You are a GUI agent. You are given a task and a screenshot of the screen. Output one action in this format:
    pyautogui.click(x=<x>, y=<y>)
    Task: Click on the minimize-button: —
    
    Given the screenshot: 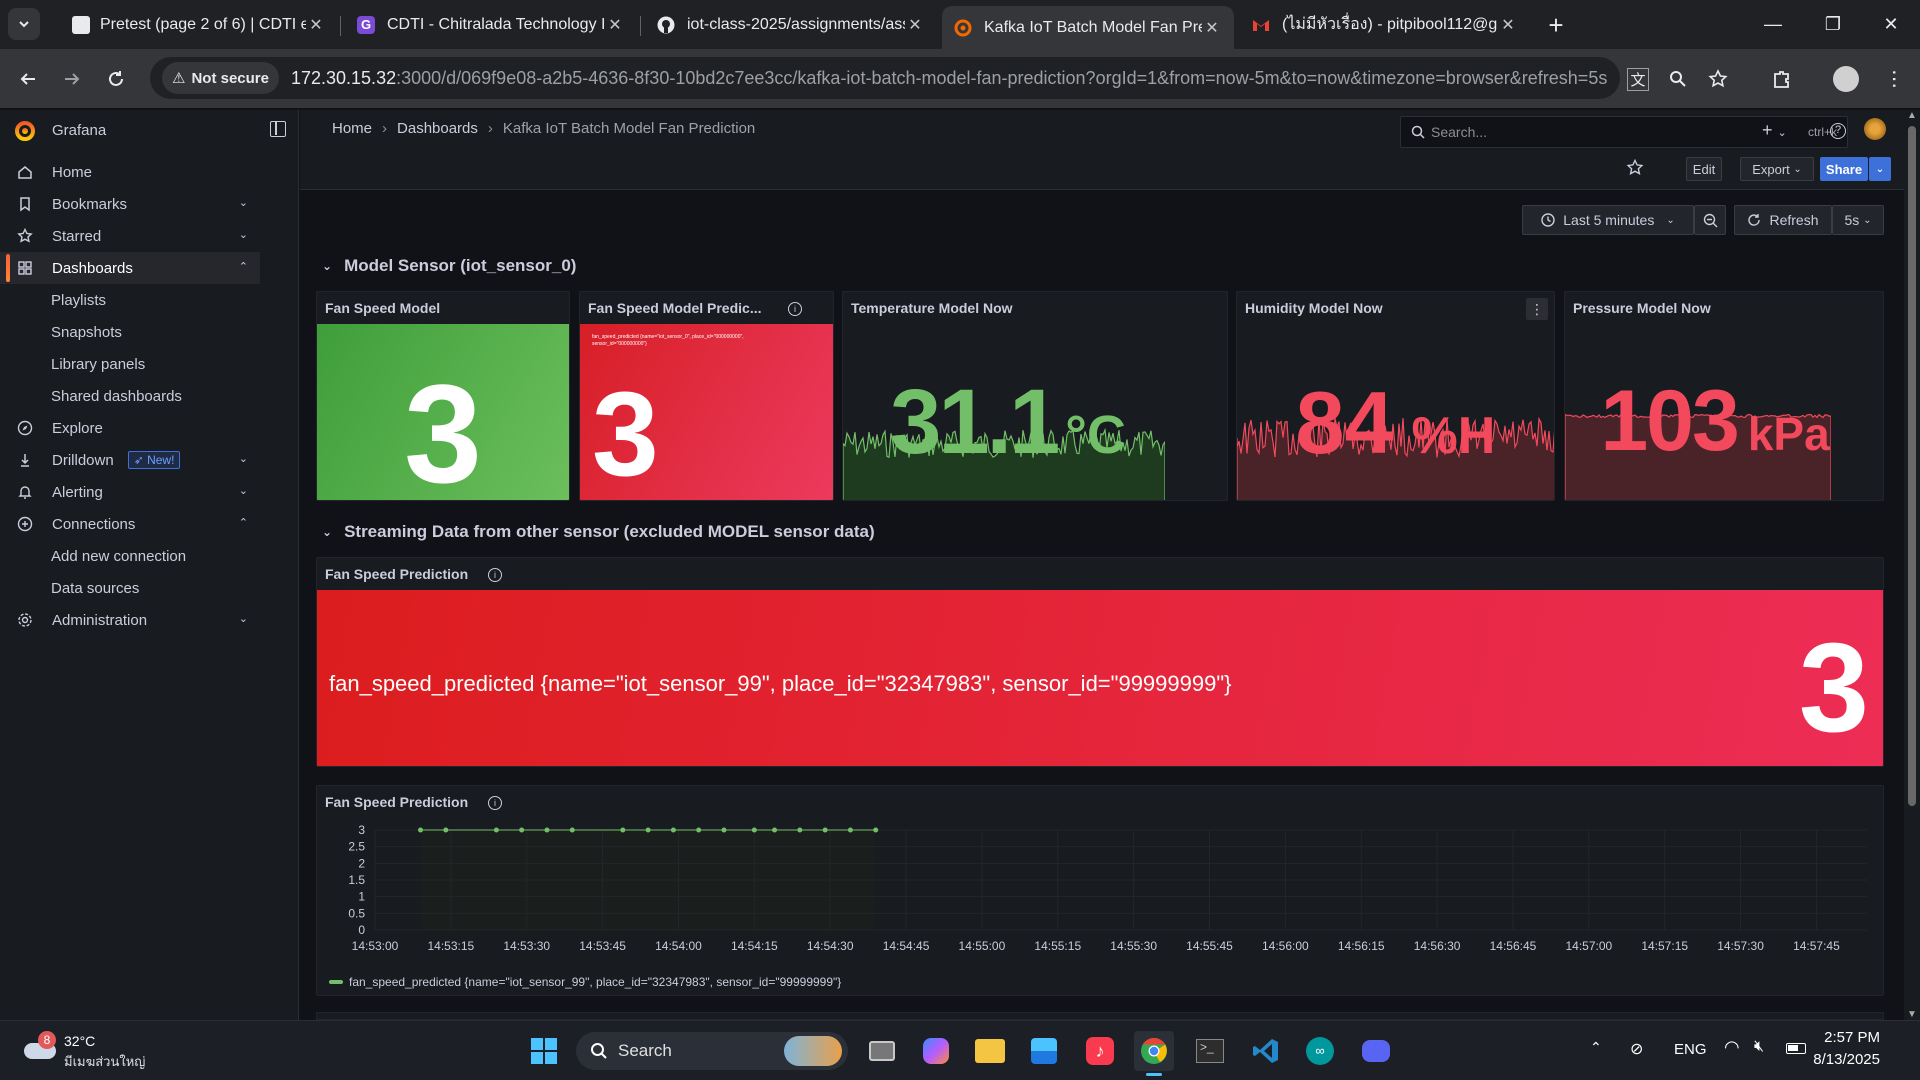 What is the action you would take?
    pyautogui.click(x=1773, y=24)
    